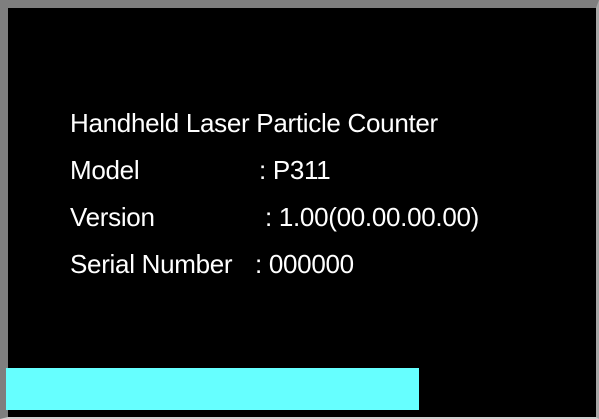 Image resolution: width=599 pixels, height=419 pixels. What do you see at coordinates (212, 389) in the screenshot?
I see `loading-progress-fill` at bounding box center [212, 389].